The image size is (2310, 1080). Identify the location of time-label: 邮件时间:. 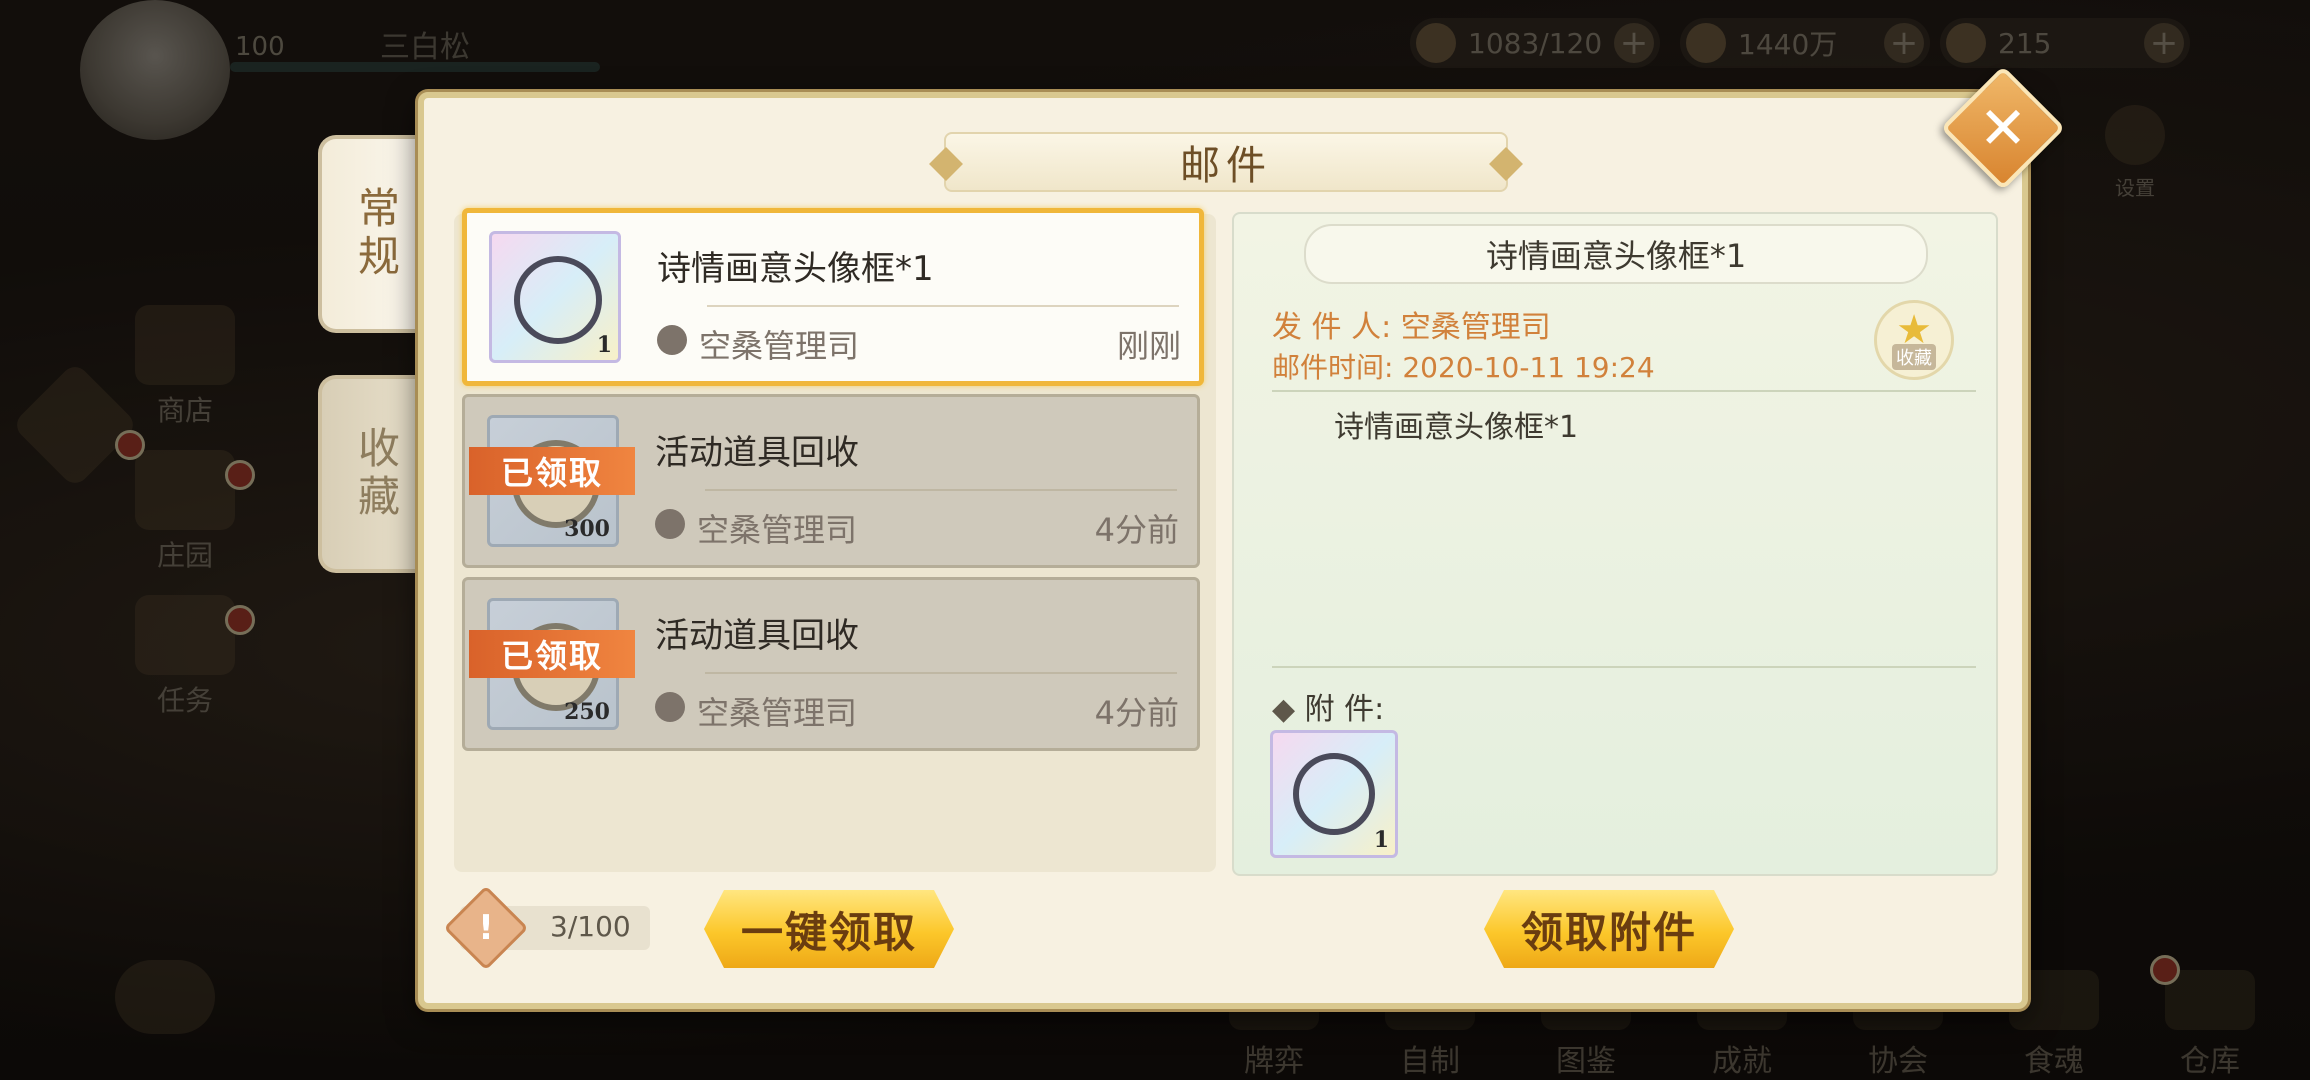
(1333, 367).